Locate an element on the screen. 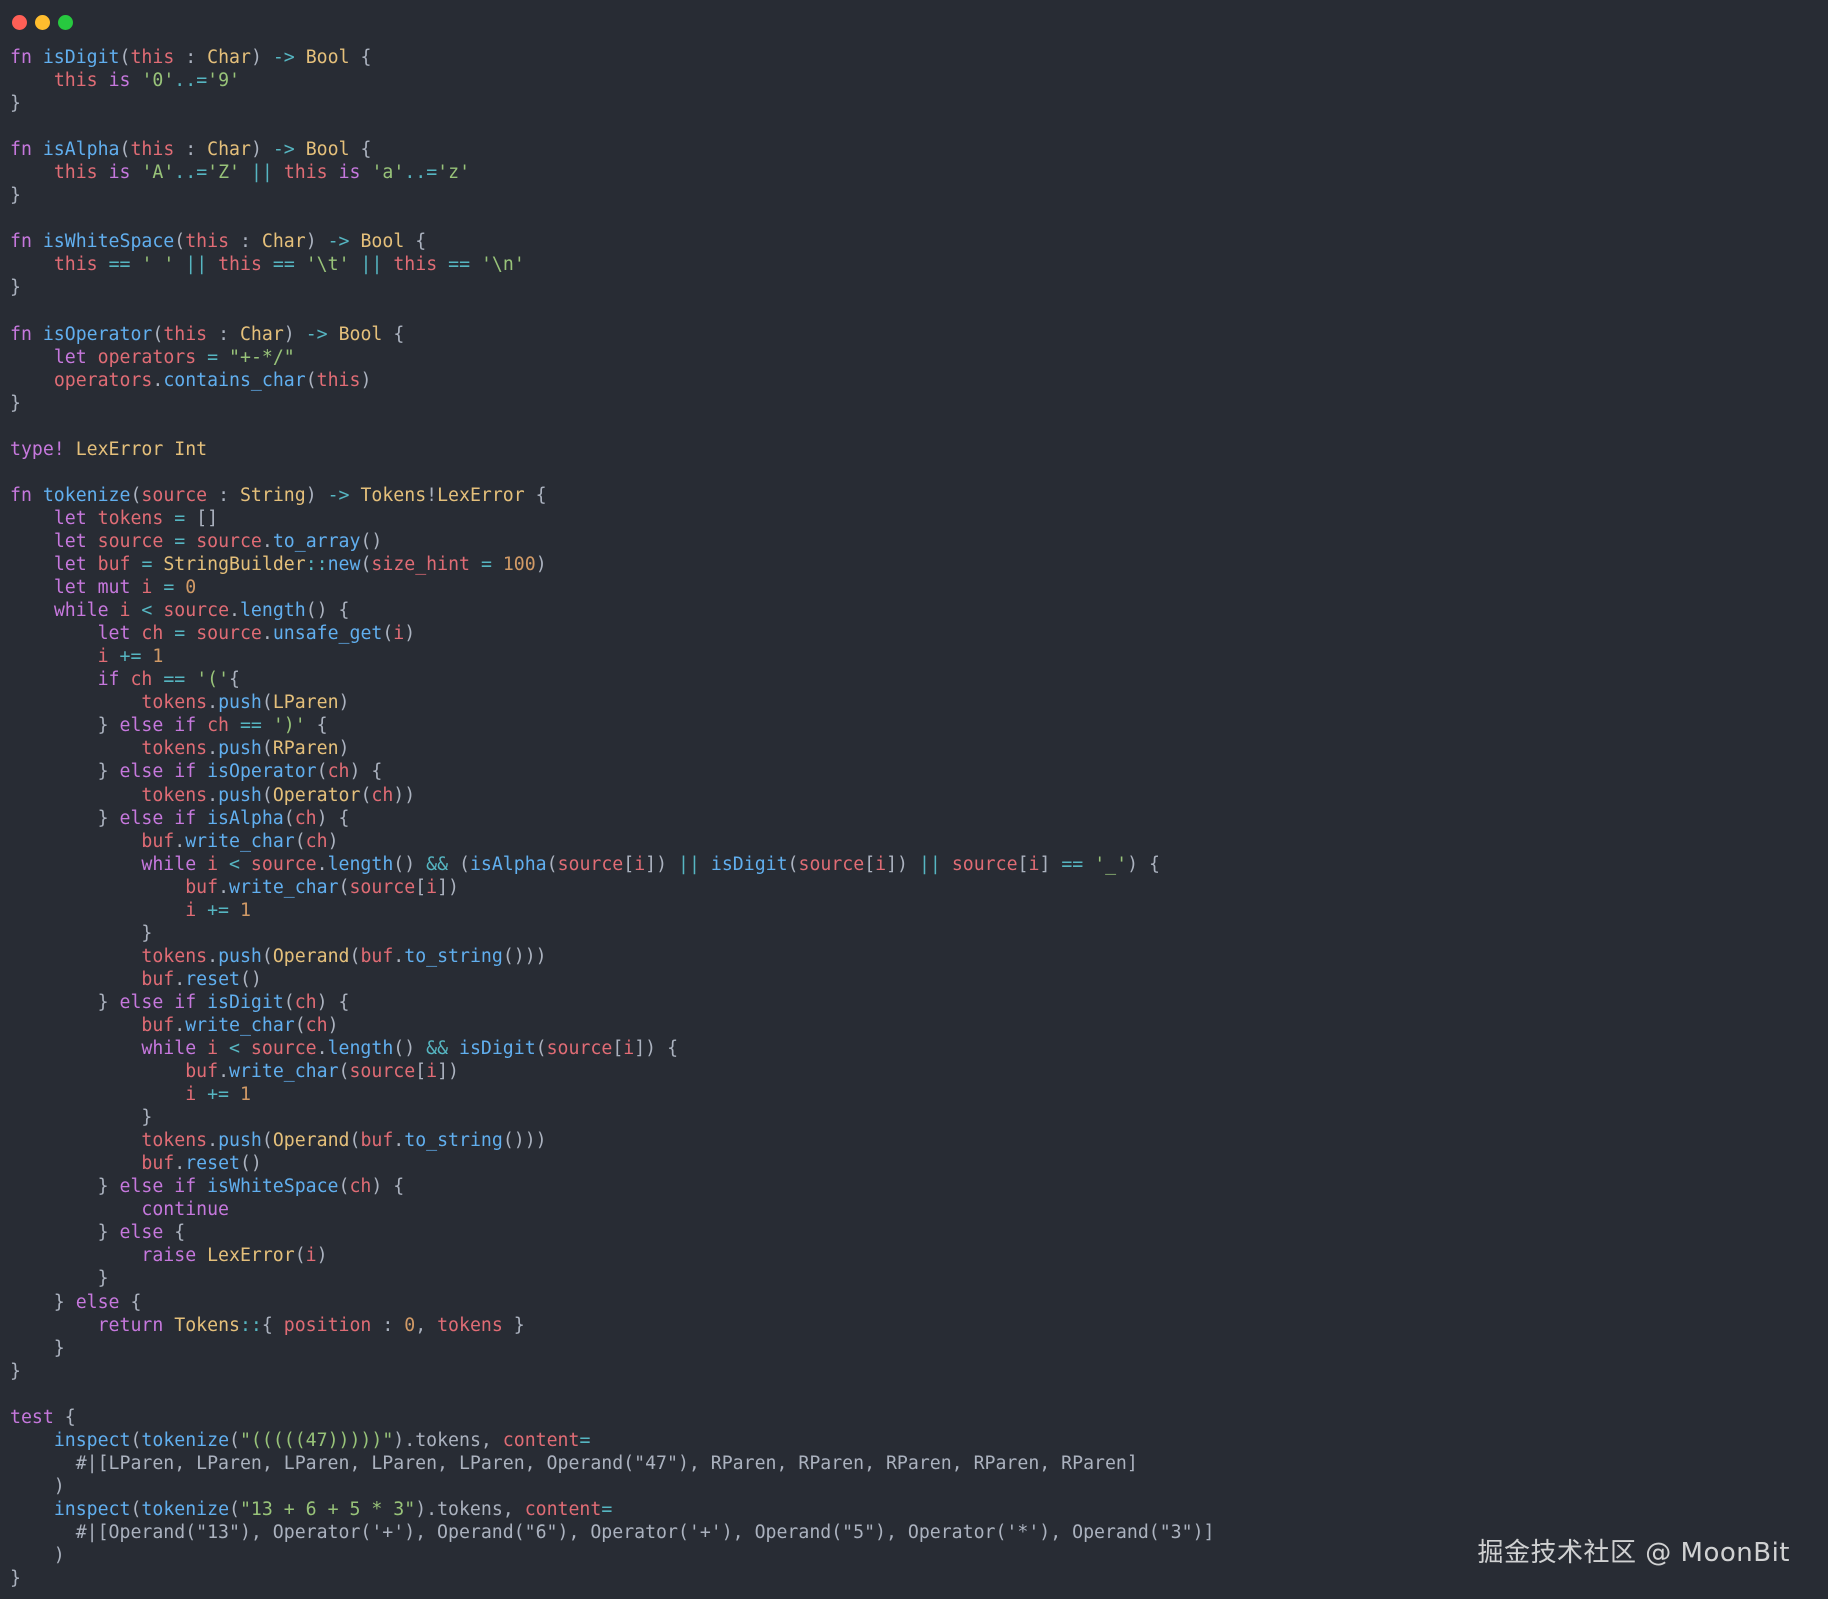  code-token: let is located at coordinates (70, 541).